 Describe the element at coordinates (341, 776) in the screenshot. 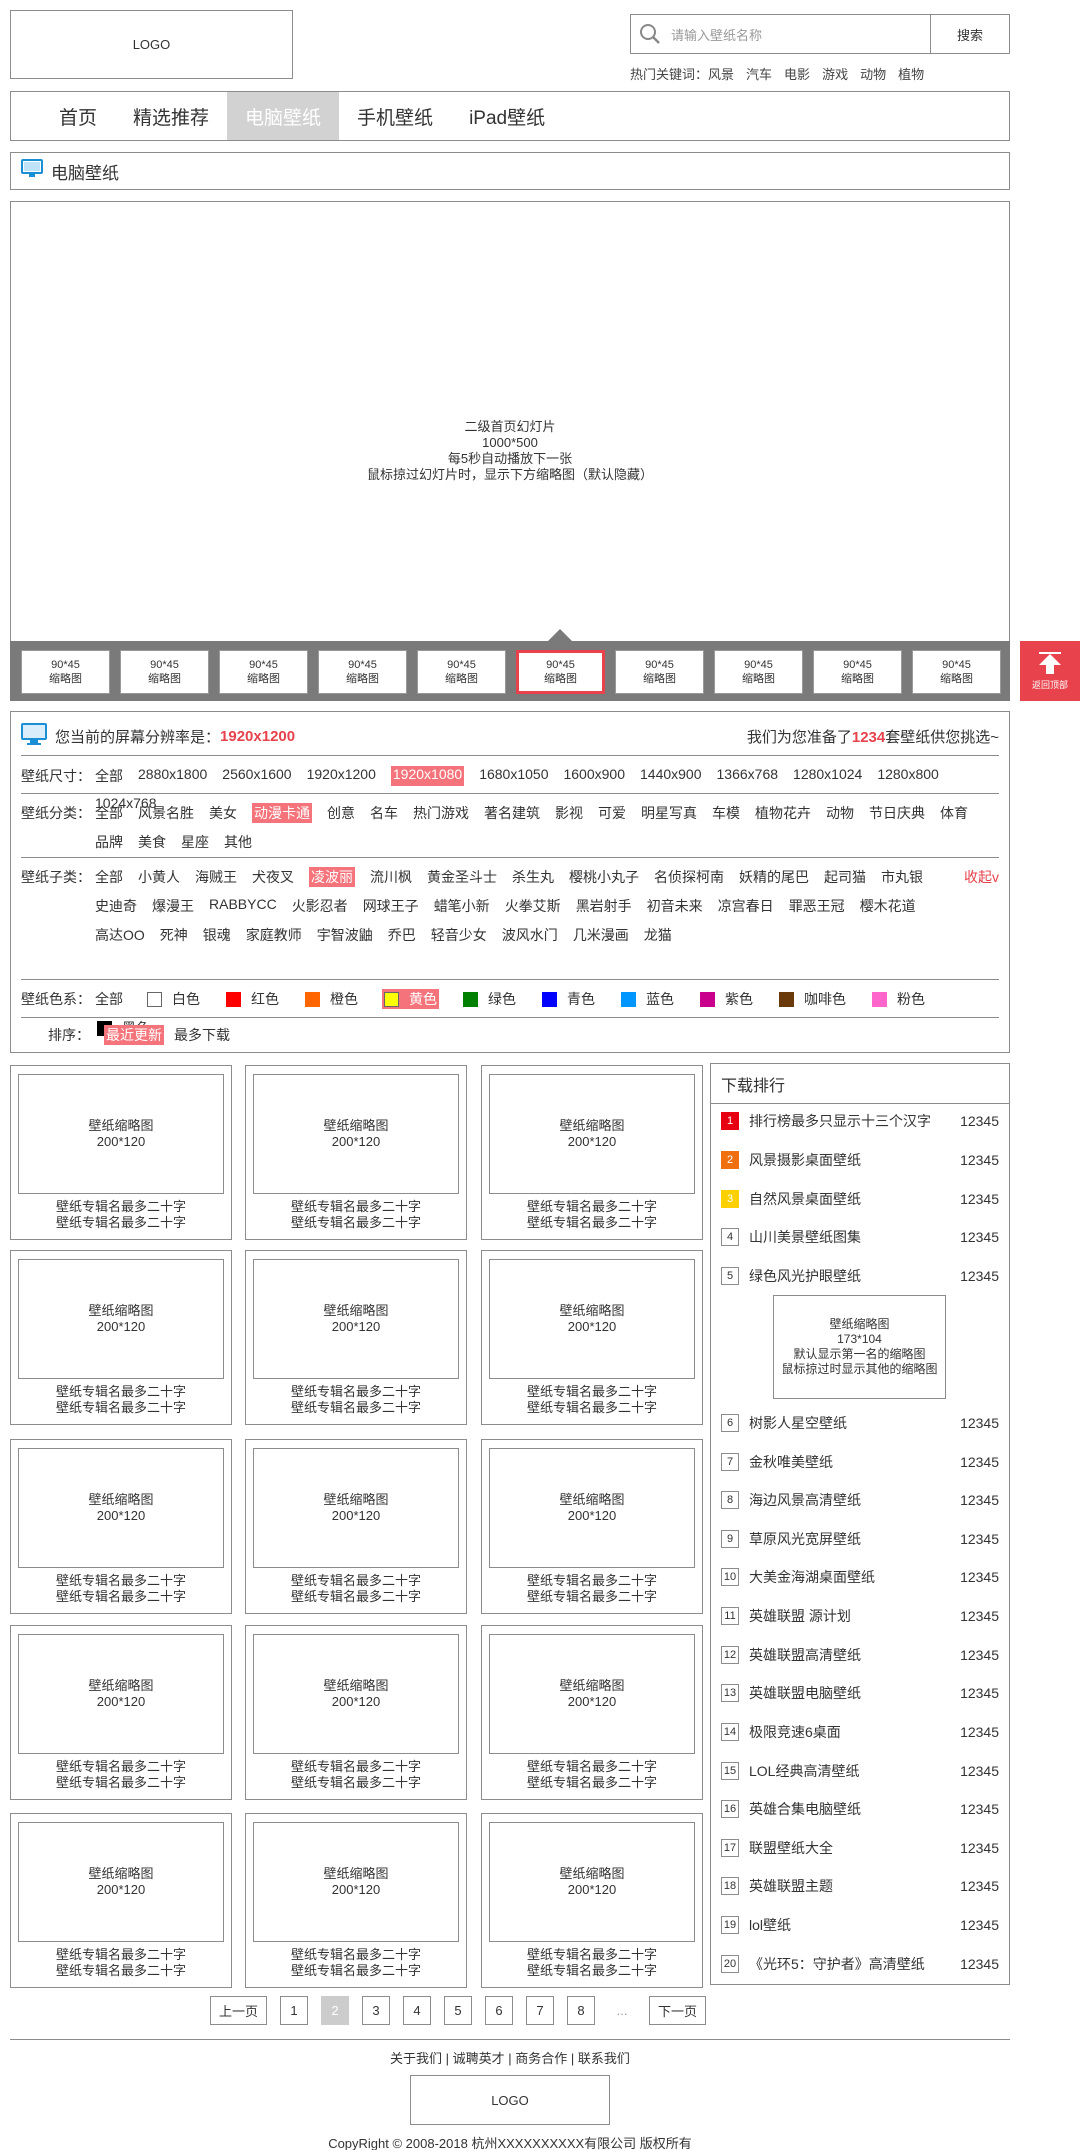

I see `filter-size-option: 1920x1200` at that location.